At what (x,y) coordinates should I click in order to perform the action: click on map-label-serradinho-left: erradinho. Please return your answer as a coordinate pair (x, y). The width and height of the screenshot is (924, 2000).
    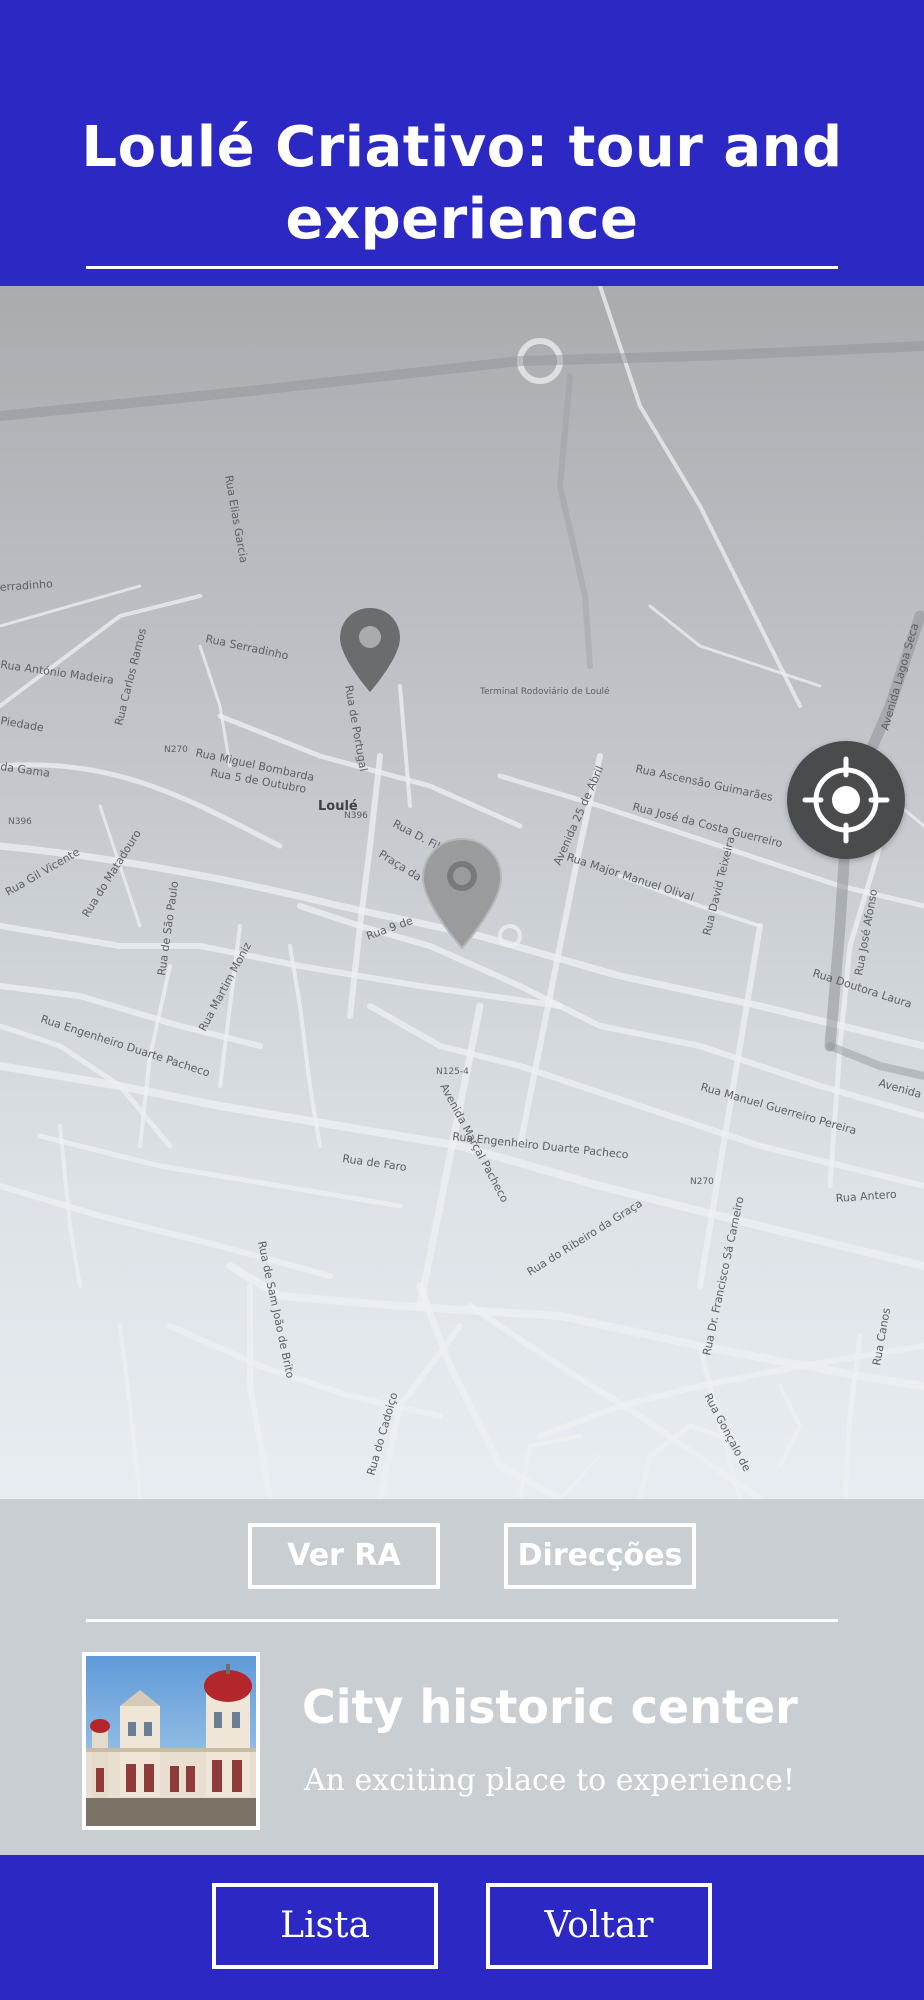
    Looking at the image, I should click on (26, 585).